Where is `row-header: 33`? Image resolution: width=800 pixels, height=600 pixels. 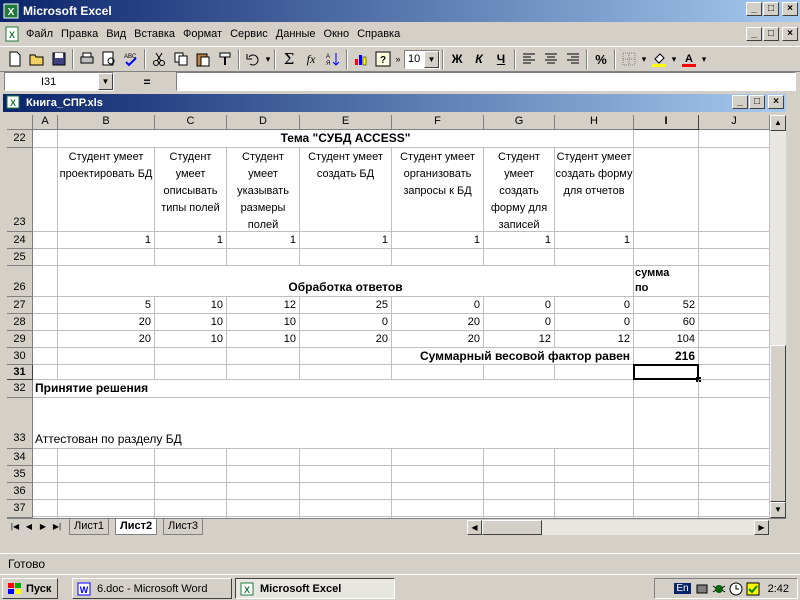 row-header: 33 is located at coordinates (20, 423).